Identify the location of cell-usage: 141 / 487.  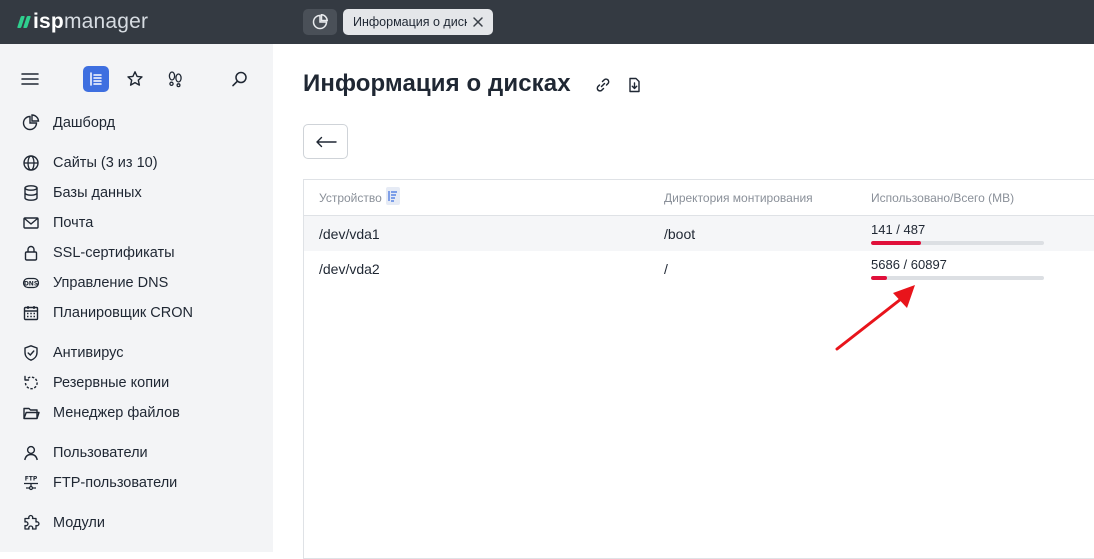
(898, 229).